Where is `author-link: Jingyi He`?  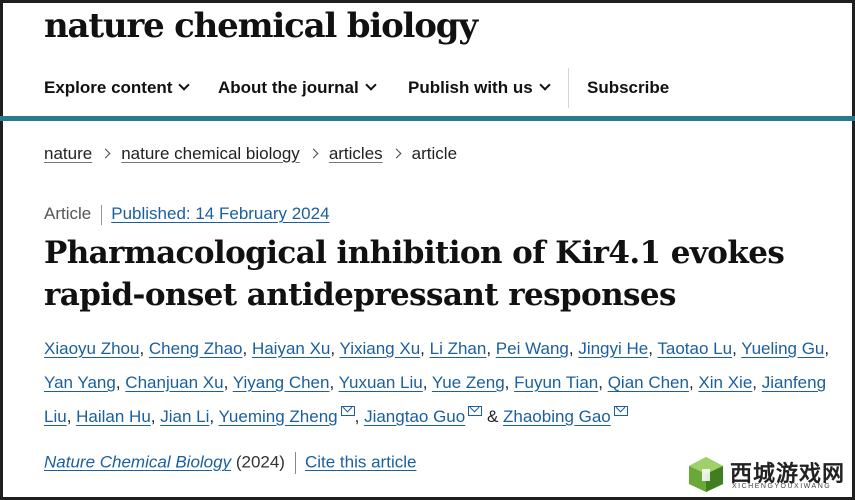 author-link: Jingyi He is located at coordinates (613, 348).